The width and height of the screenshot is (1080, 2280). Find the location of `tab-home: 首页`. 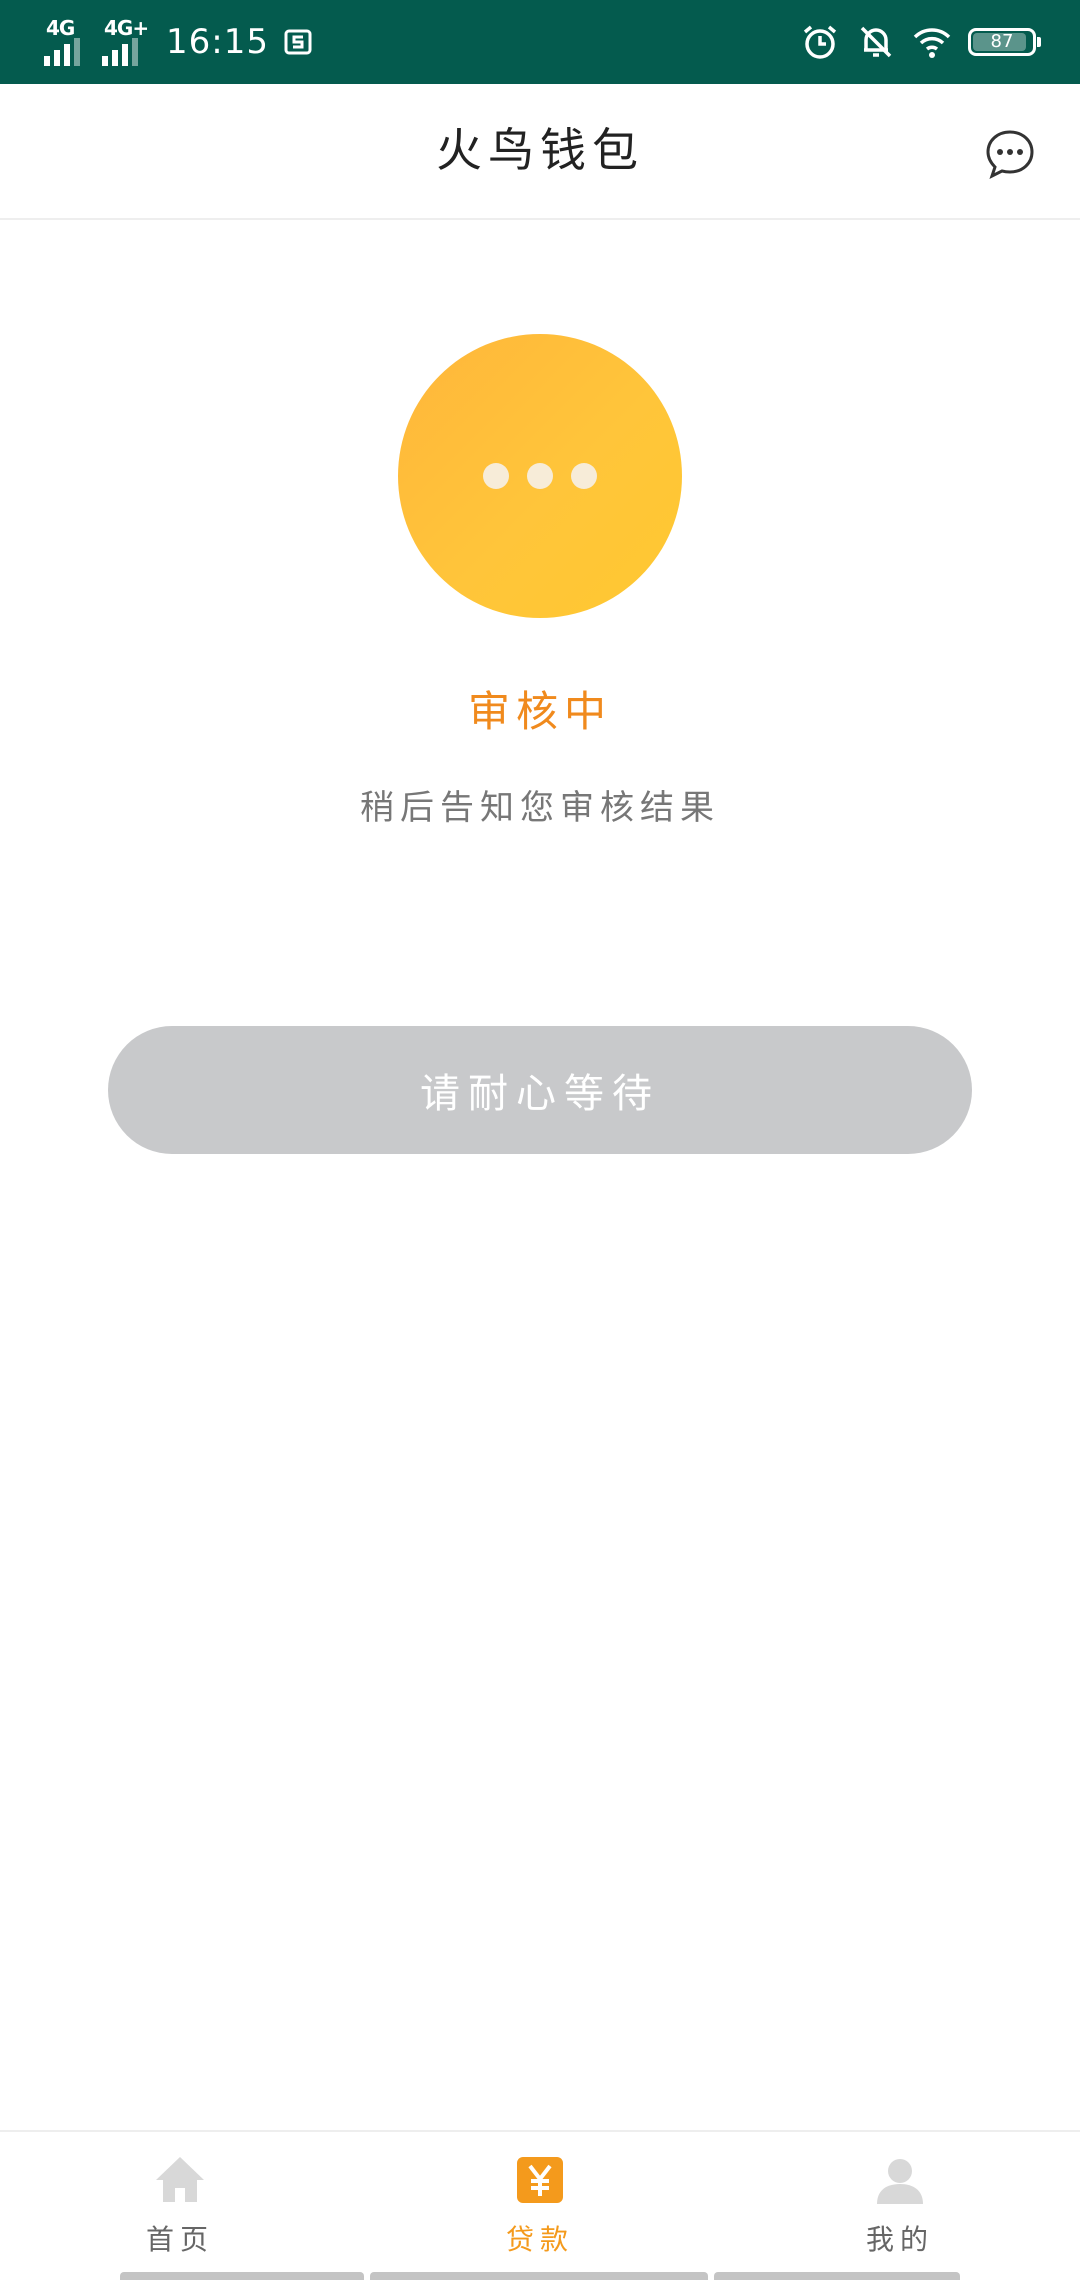

tab-home: 首页 is located at coordinates (180, 2205).